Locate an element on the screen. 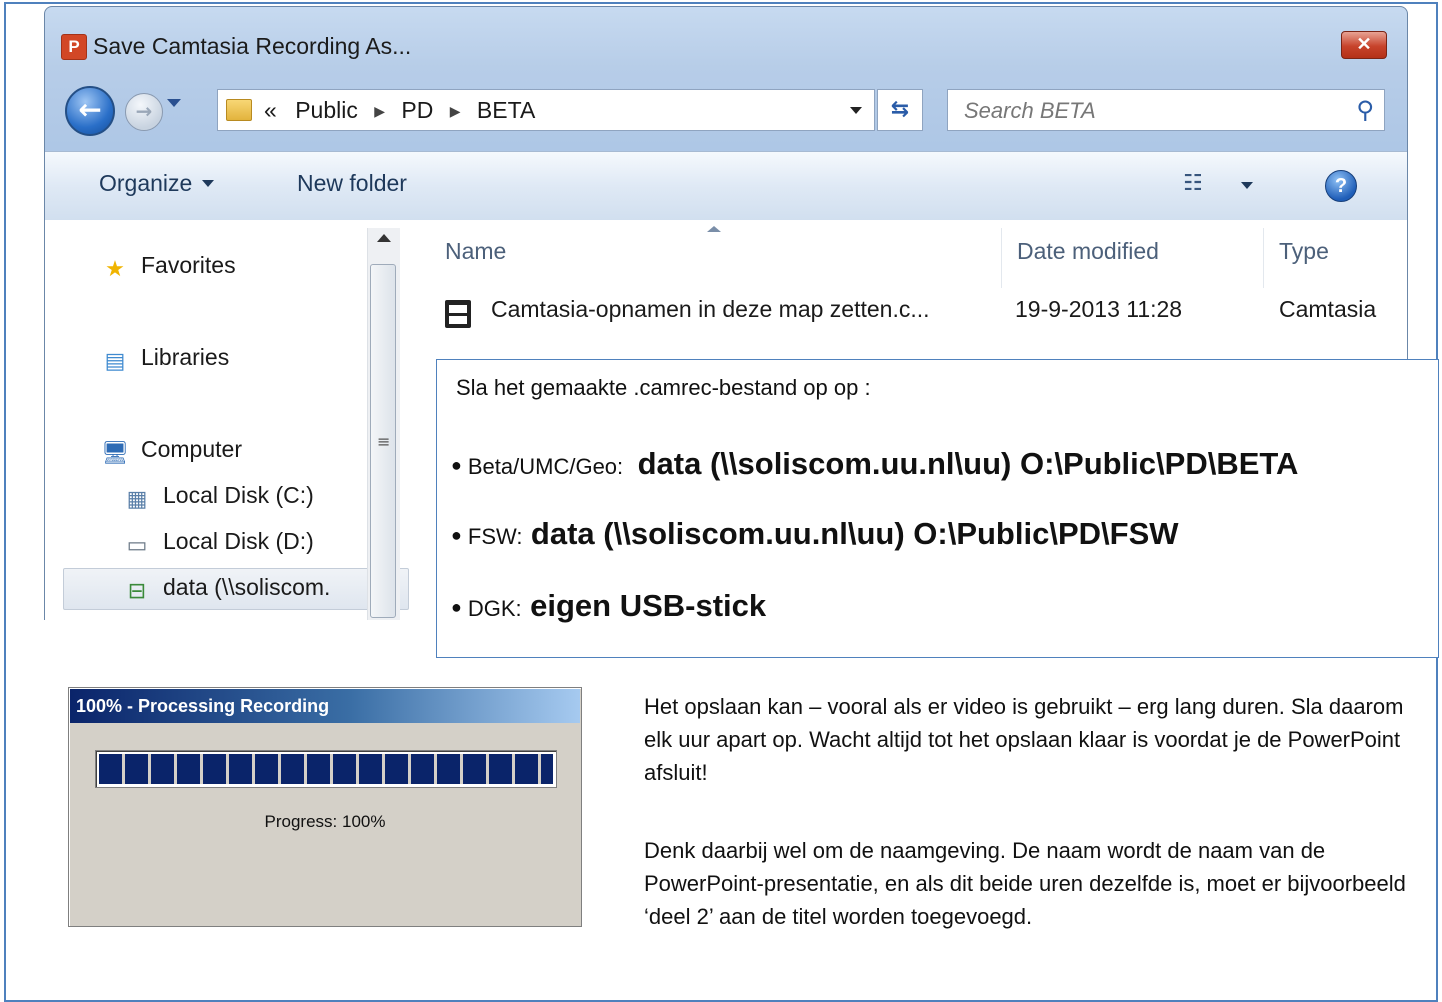  nav-item-network-drive: ⊟ data (\\soliscom. is located at coordinates (227, 588).